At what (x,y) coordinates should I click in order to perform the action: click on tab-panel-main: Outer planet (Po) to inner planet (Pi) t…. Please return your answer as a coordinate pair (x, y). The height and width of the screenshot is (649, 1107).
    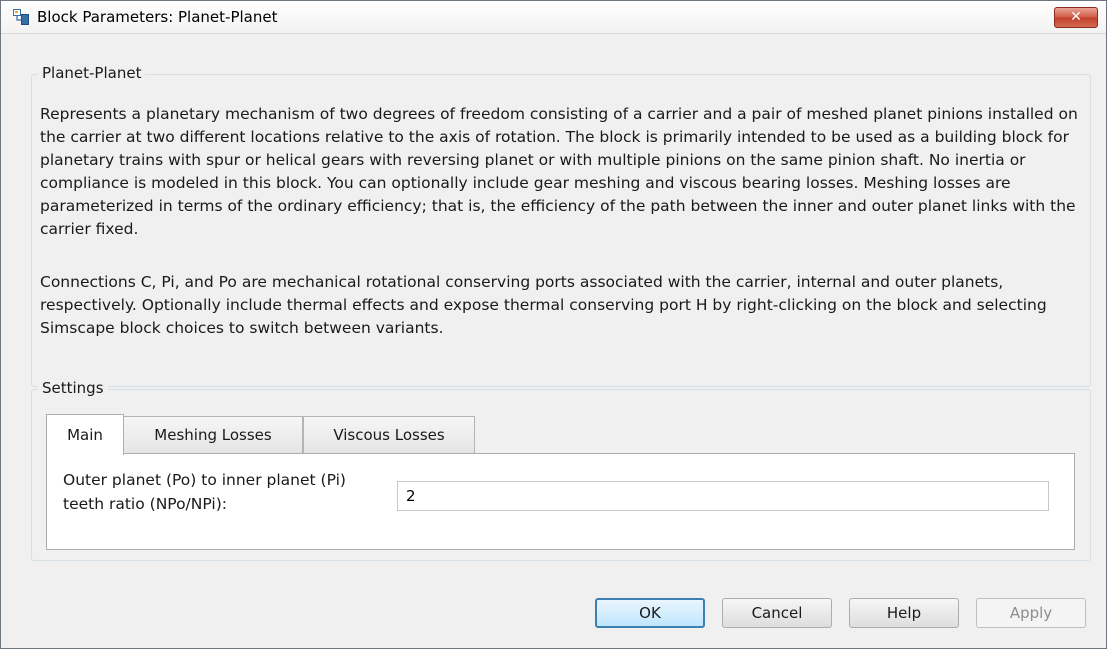
    Looking at the image, I should click on (560, 501).